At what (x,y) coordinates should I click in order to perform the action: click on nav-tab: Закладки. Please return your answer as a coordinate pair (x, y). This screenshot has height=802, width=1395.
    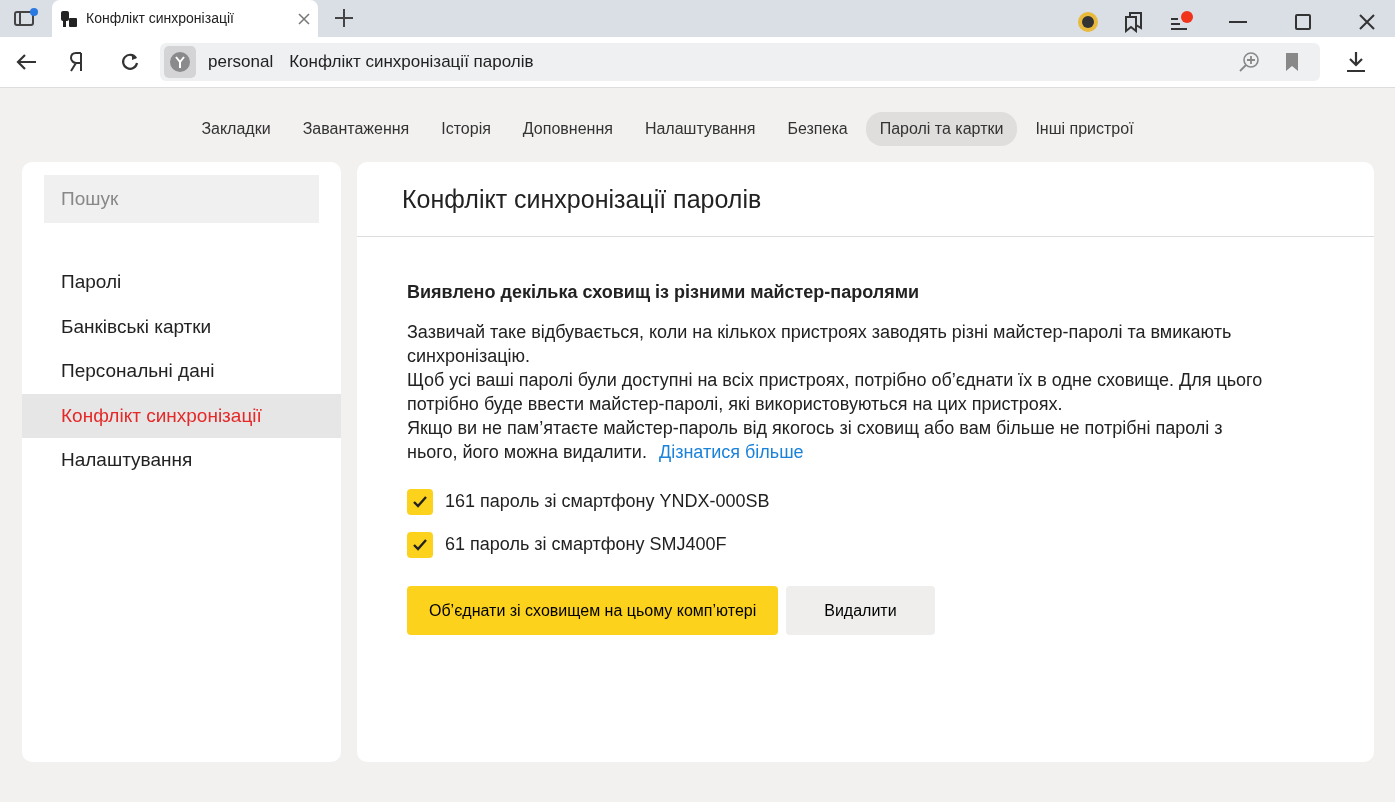
    Looking at the image, I should click on (236, 129).